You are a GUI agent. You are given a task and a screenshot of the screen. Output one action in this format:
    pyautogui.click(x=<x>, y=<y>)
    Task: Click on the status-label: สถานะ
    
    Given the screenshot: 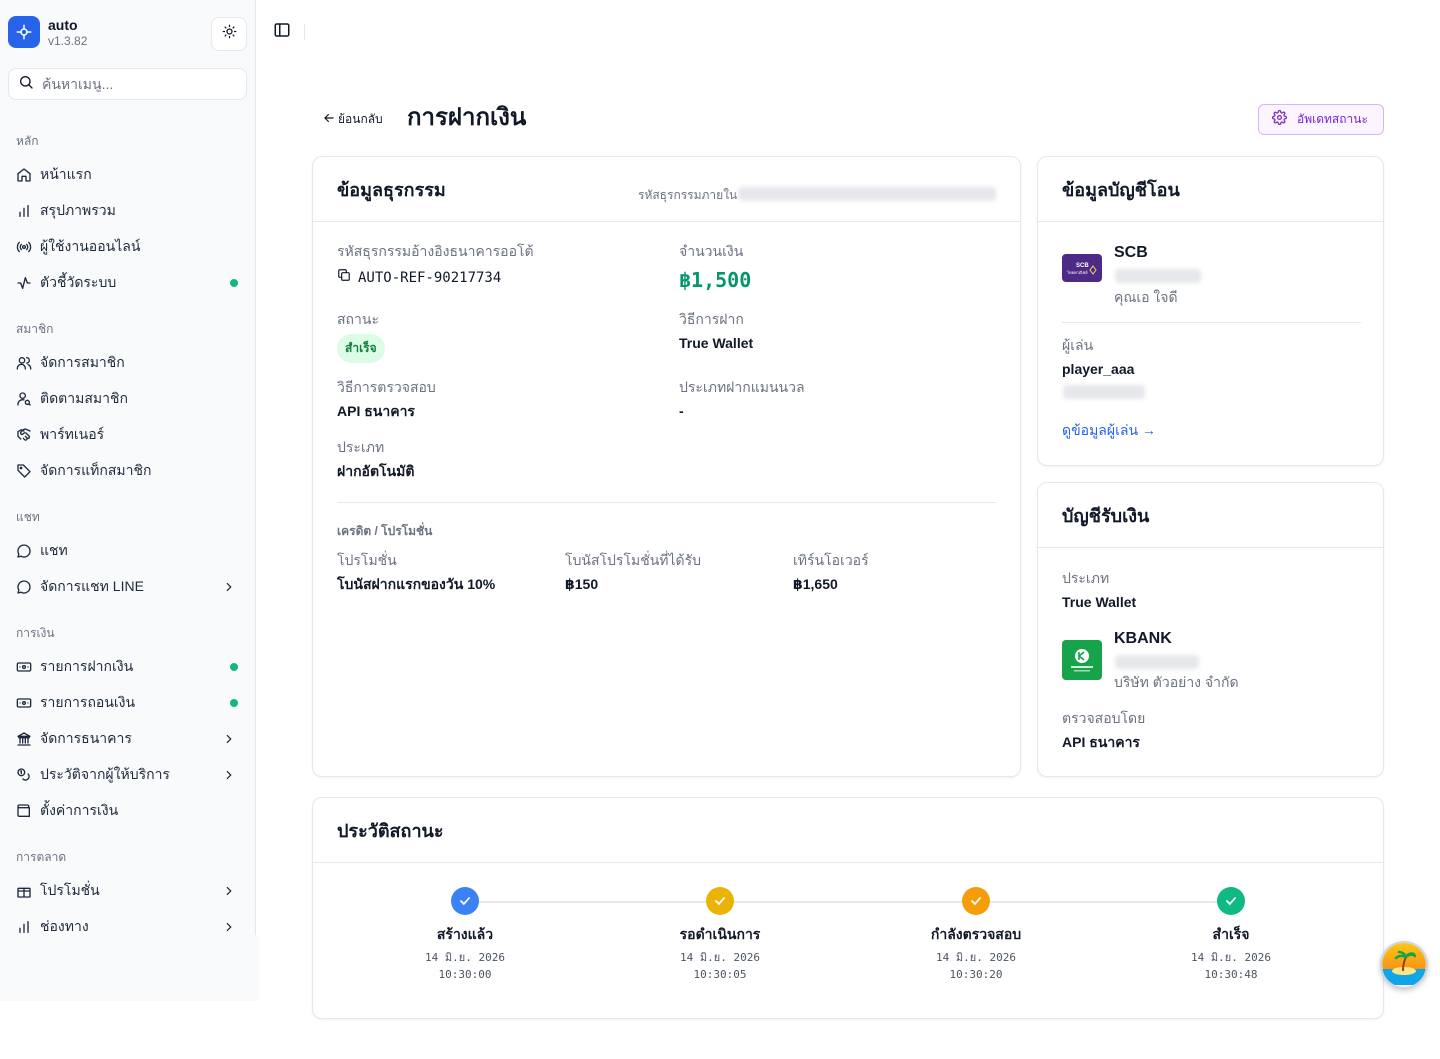 What is the action you would take?
    pyautogui.click(x=358, y=319)
    